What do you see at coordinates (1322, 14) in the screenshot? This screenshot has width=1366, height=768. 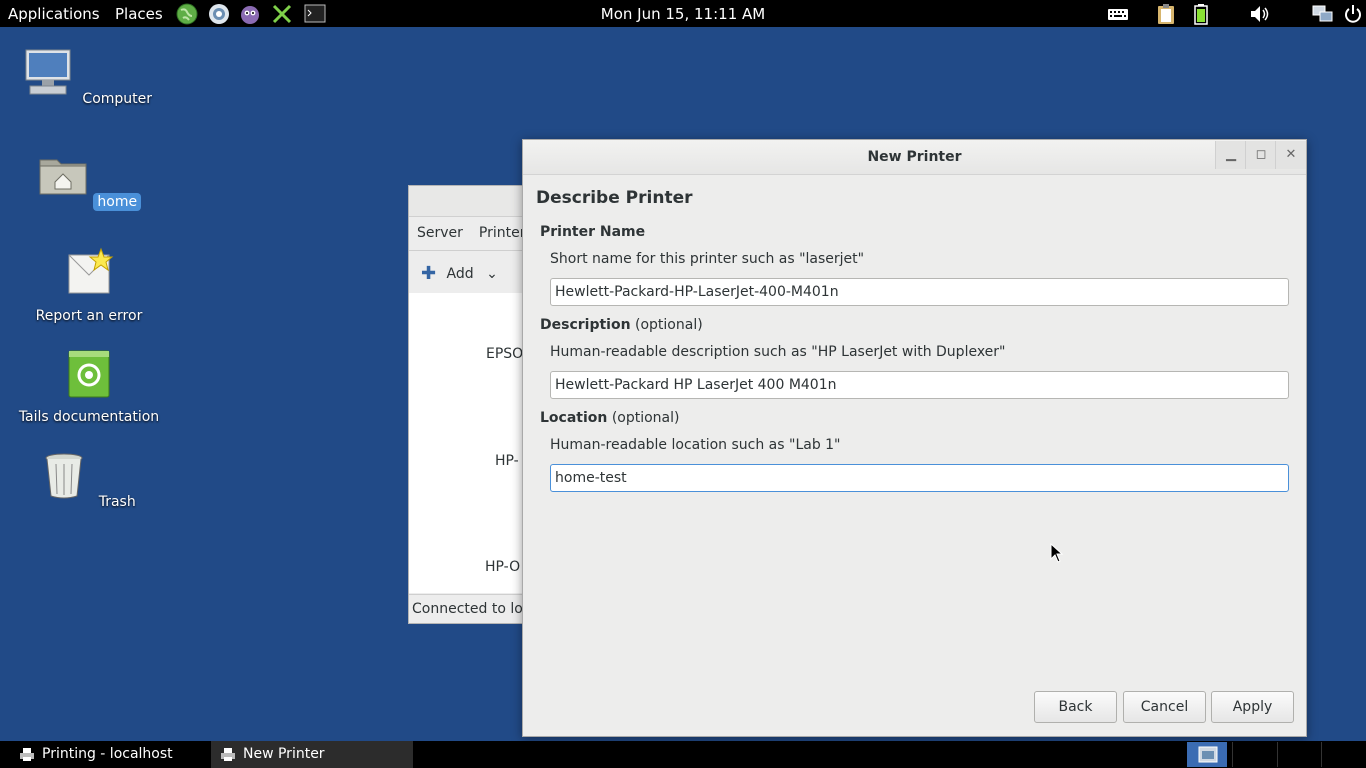 I see `network-status-icon` at bounding box center [1322, 14].